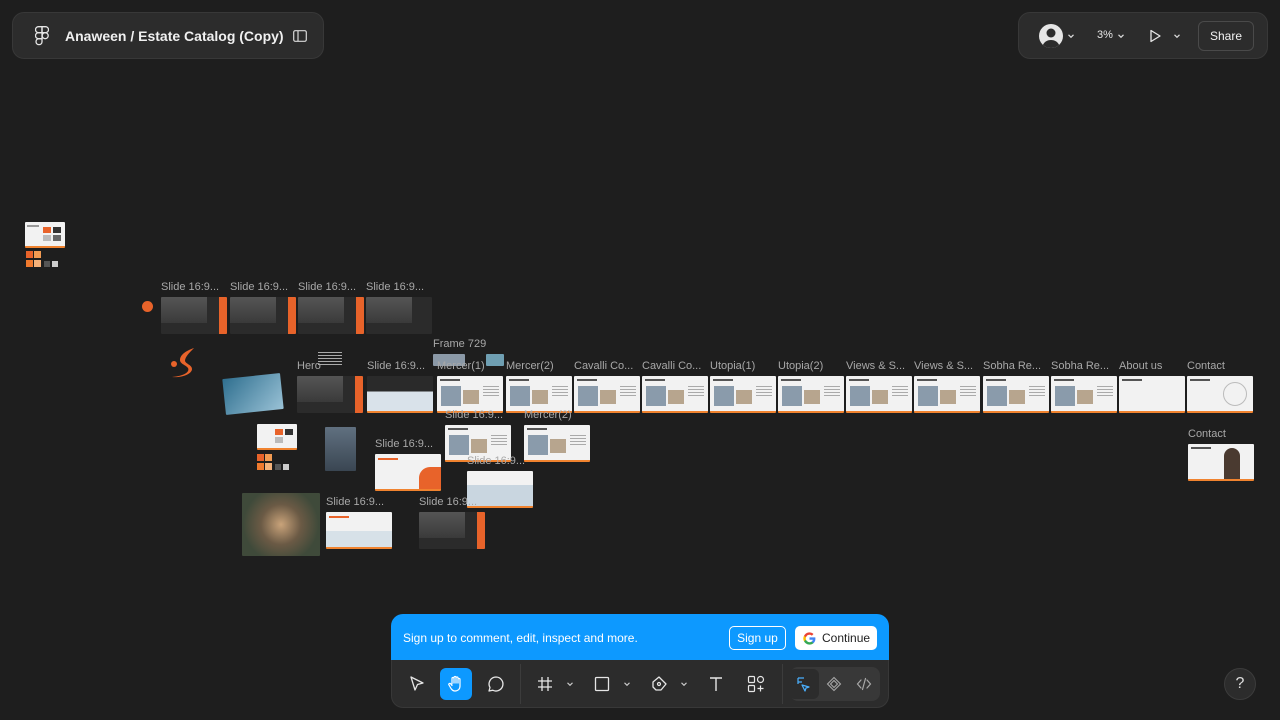 This screenshot has width=1280, height=720. What do you see at coordinates (300, 36) in the screenshot?
I see `sidebar-toggle-icon` at bounding box center [300, 36].